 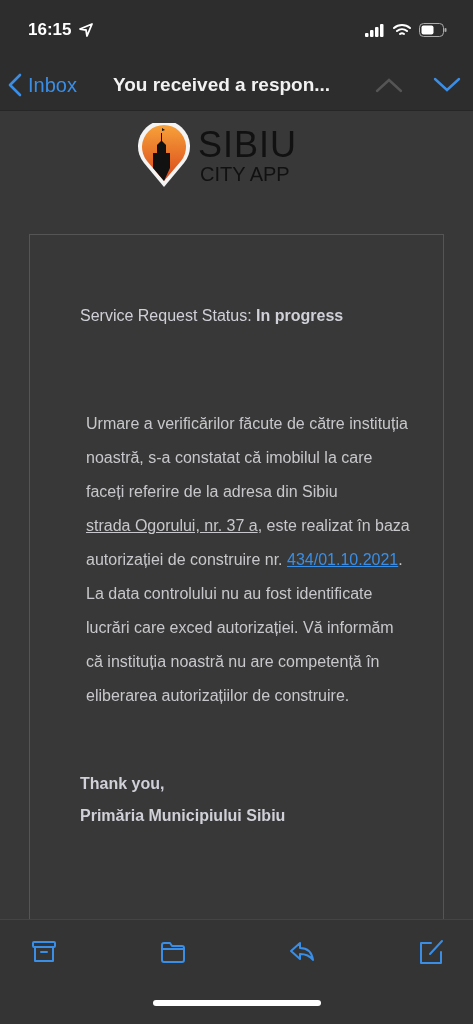 What do you see at coordinates (183, 816) in the screenshot?
I see `signature-text: Primăria Municipiului Sibiu` at bounding box center [183, 816].